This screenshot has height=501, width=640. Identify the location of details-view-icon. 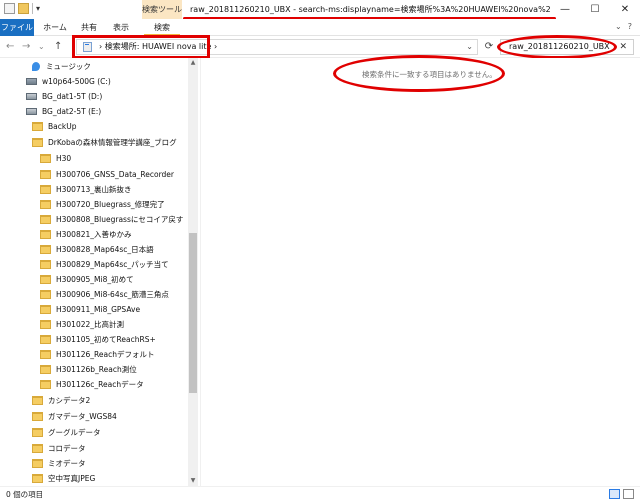
(614, 494).